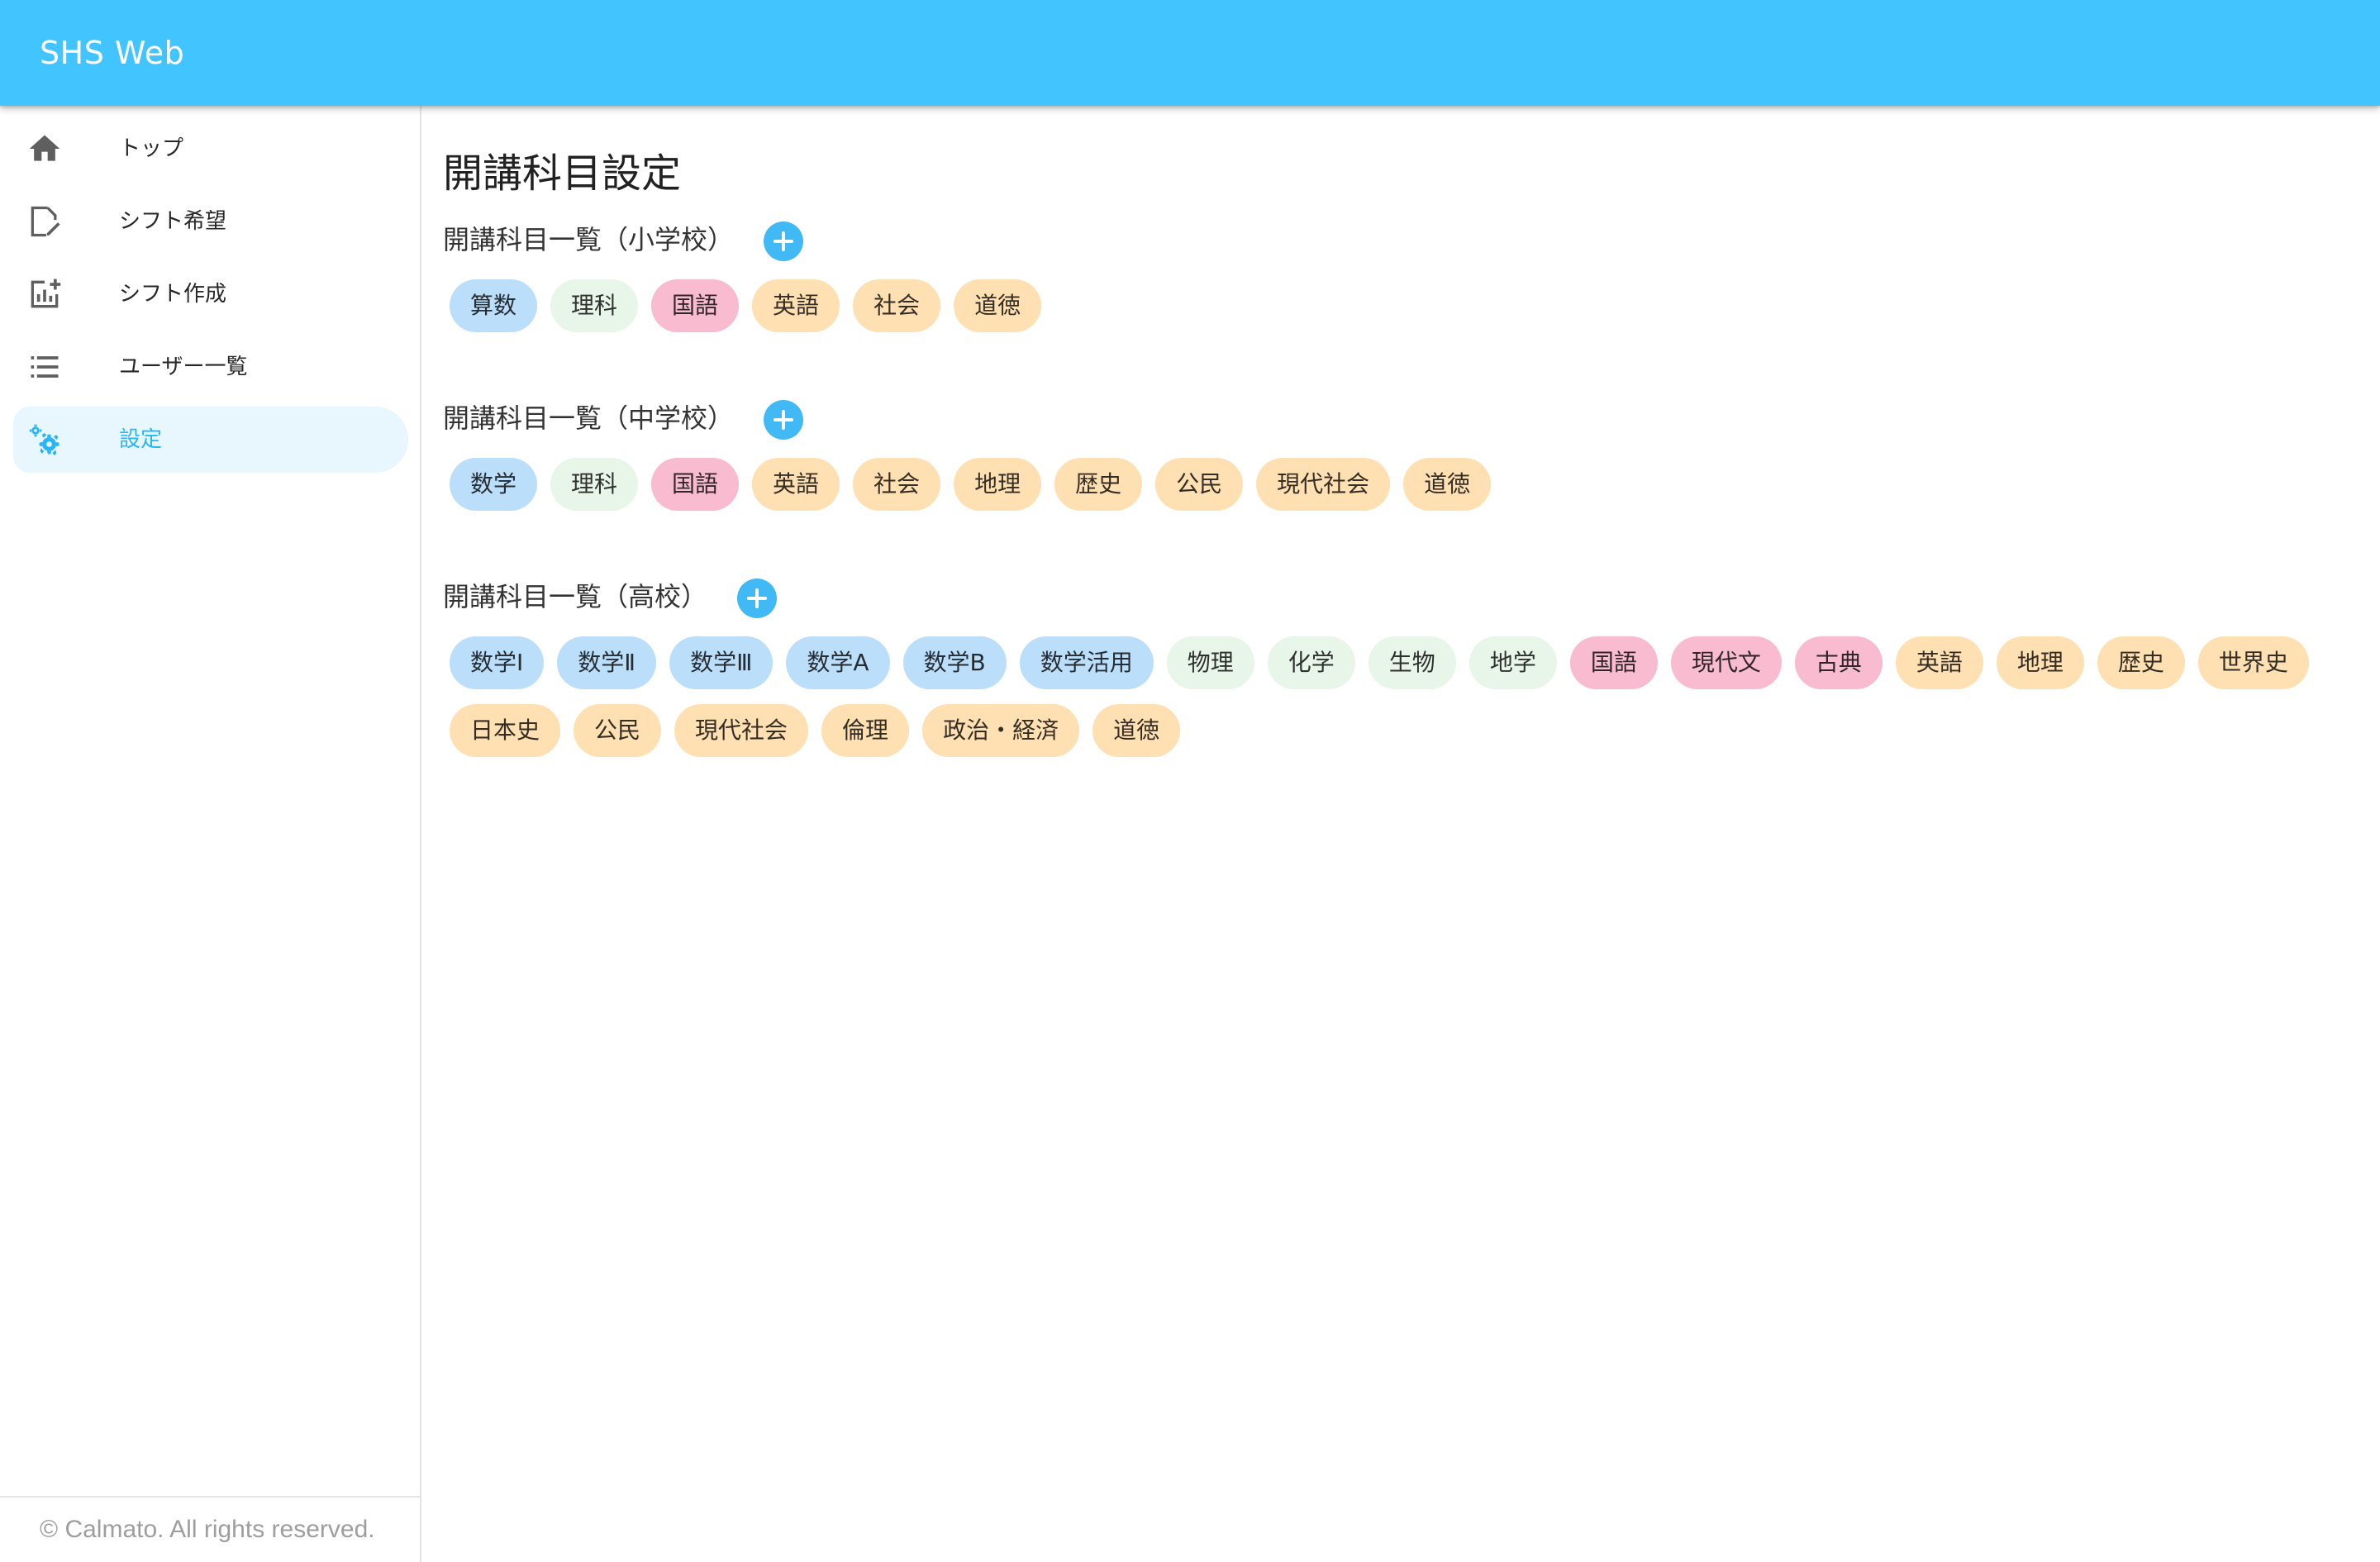 This screenshot has width=2380, height=1562. What do you see at coordinates (1401, 240) in the screenshot?
I see `section-header: 開講科目一覧（小学校）` at bounding box center [1401, 240].